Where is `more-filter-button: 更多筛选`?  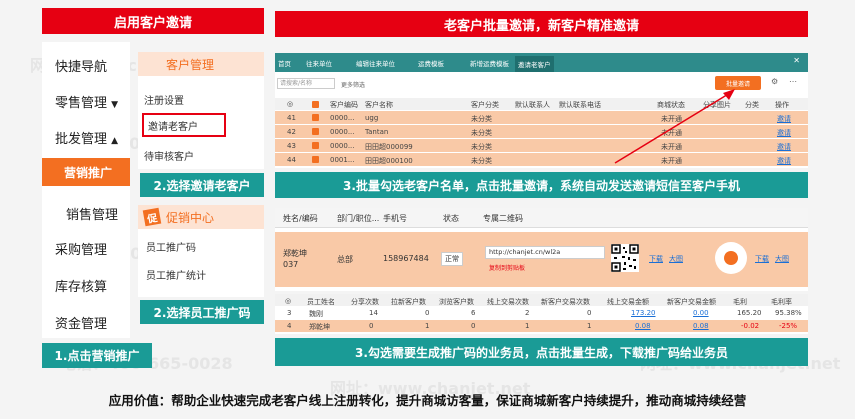
more-filter-button: 更多筛选 is located at coordinates (353, 84).